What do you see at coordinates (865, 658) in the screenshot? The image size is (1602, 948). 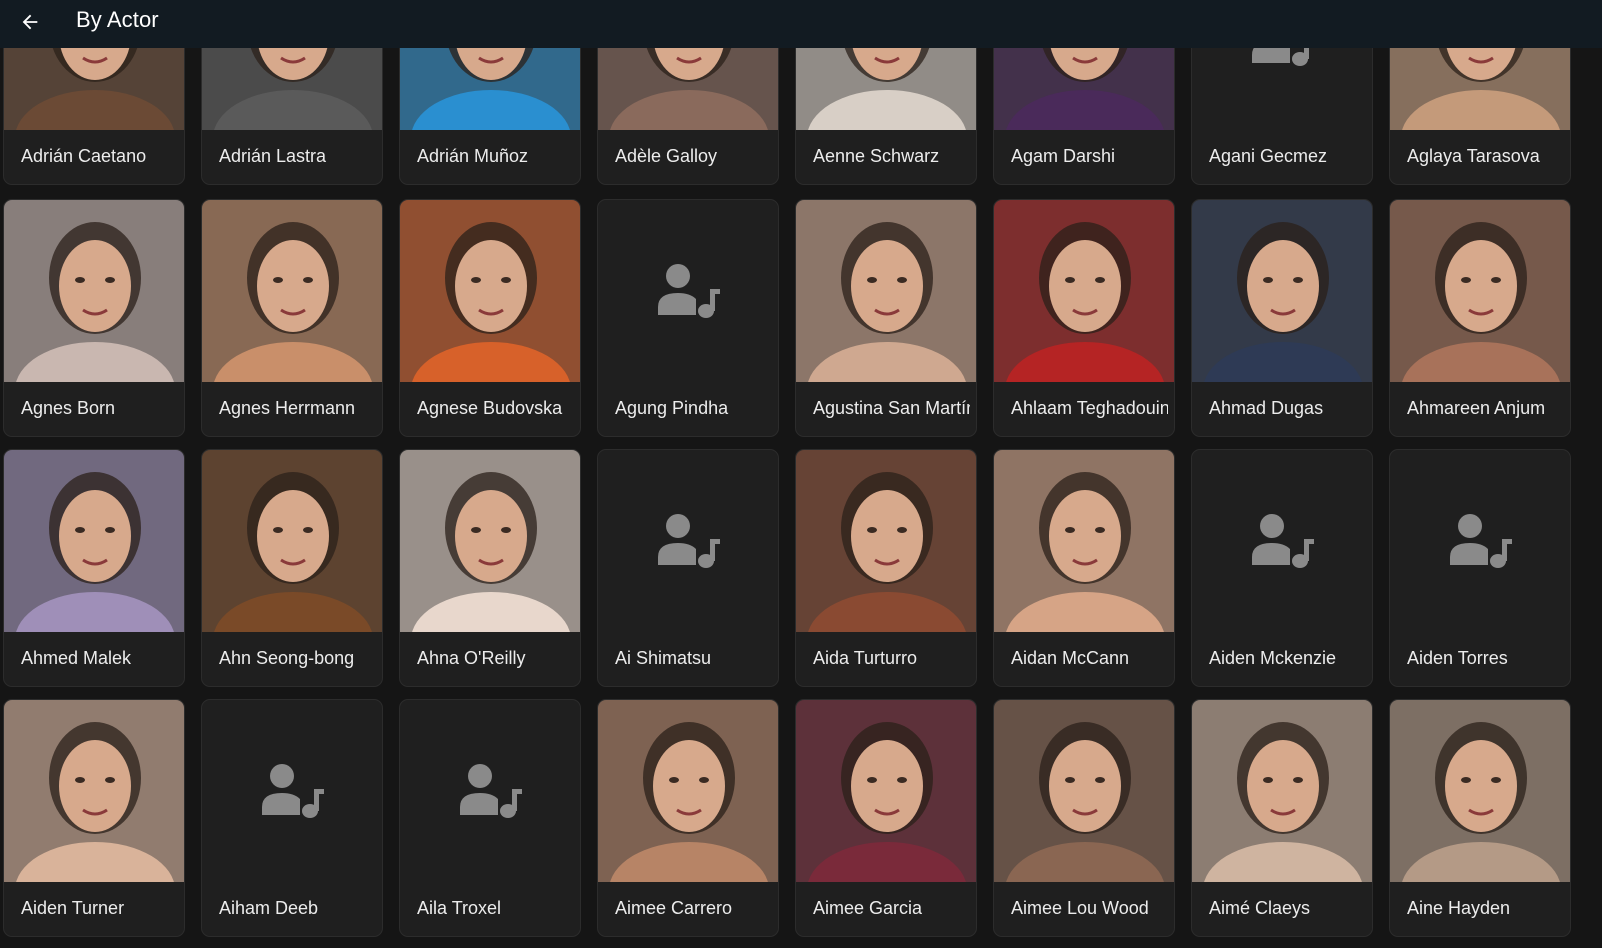 I see `actor-name: Aida Turturro` at bounding box center [865, 658].